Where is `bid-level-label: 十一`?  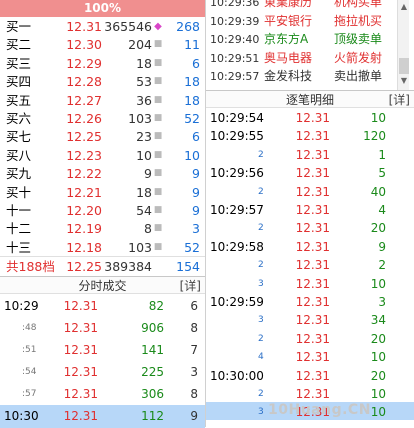
bid-level-label: 十一 is located at coordinates (19, 210).